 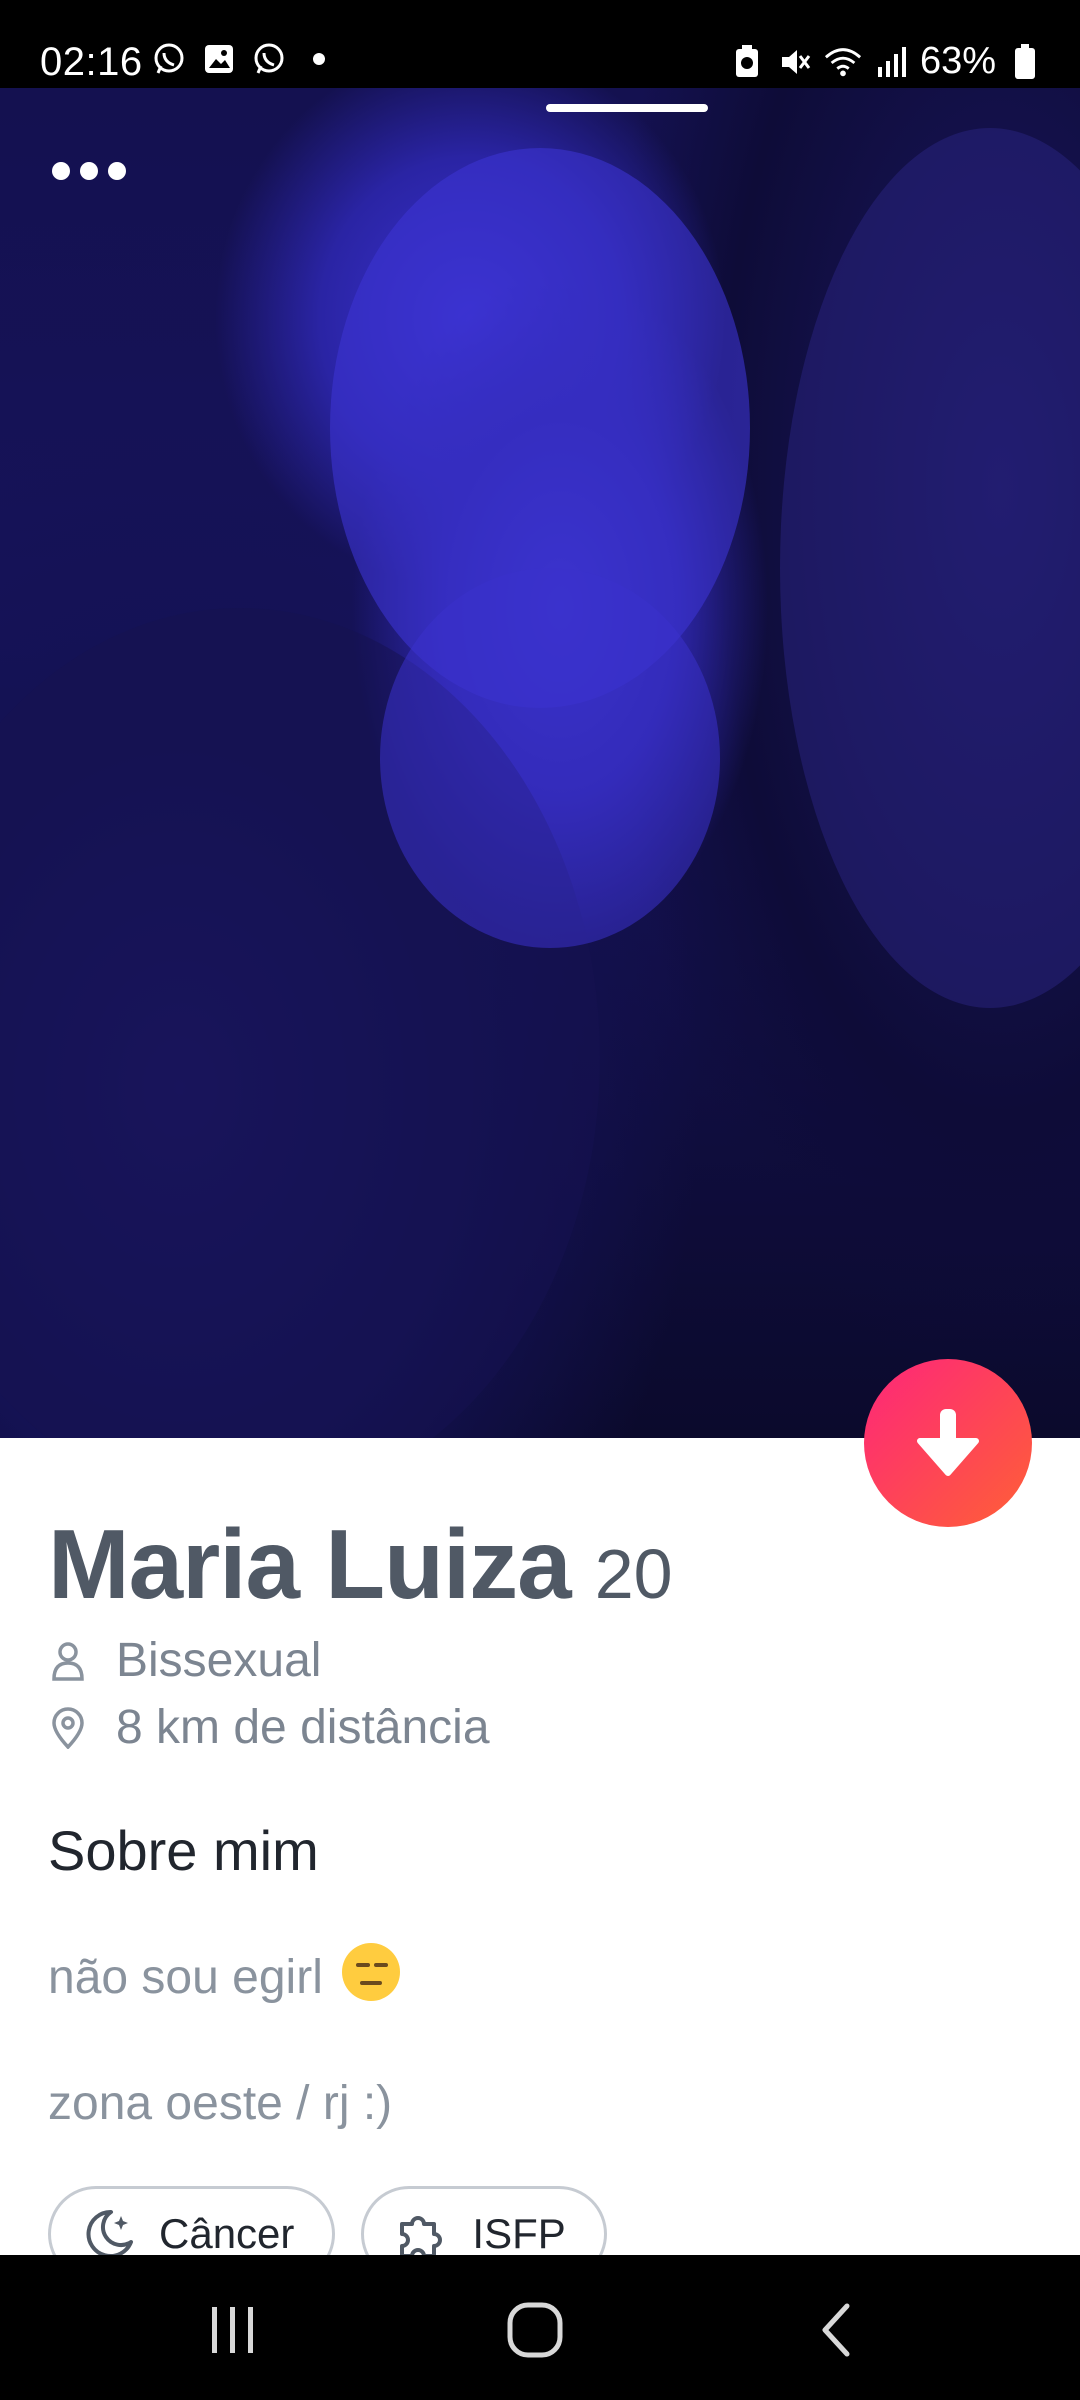 What do you see at coordinates (109, 2230) in the screenshot?
I see `moon-icon` at bounding box center [109, 2230].